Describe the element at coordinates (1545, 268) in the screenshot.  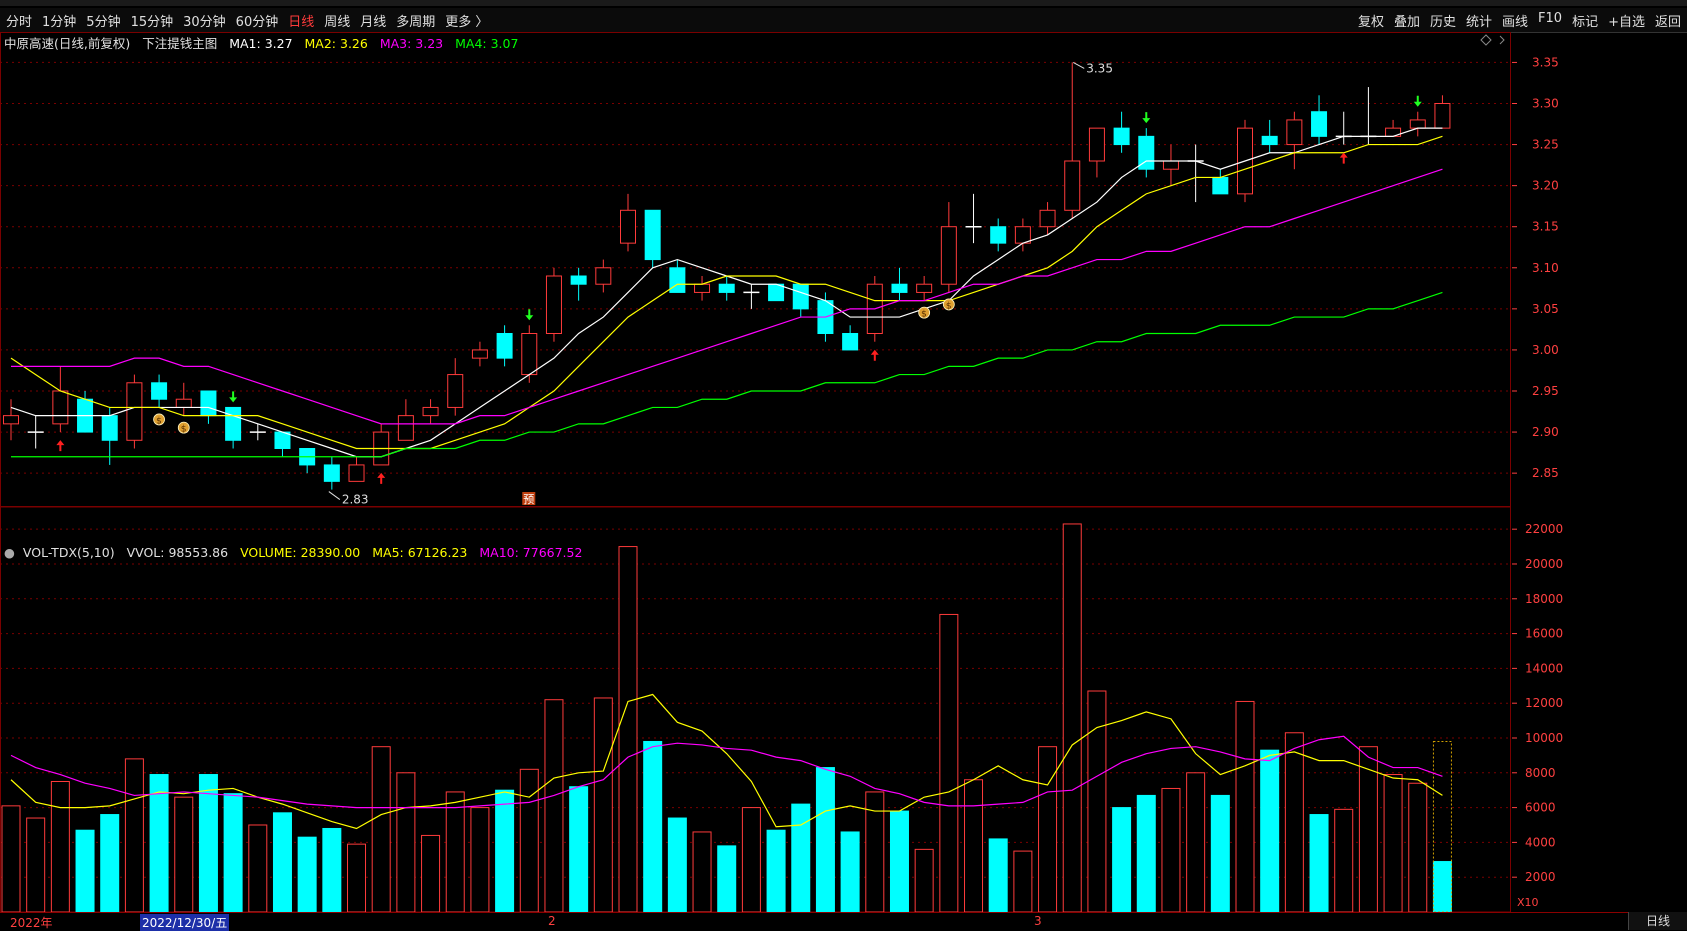
I see `price-tick-label: 3.10` at that location.